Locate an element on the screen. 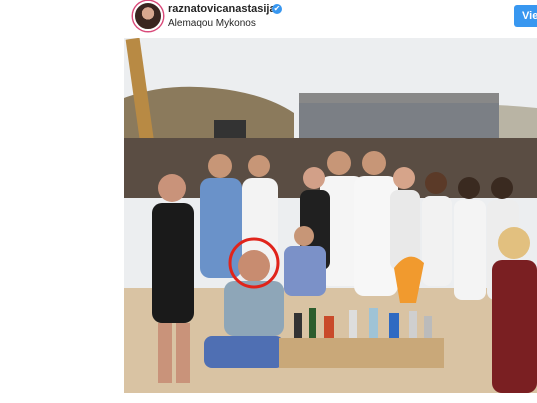 This screenshot has width=537, height=403. profile-avatar is located at coordinates (148, 16).